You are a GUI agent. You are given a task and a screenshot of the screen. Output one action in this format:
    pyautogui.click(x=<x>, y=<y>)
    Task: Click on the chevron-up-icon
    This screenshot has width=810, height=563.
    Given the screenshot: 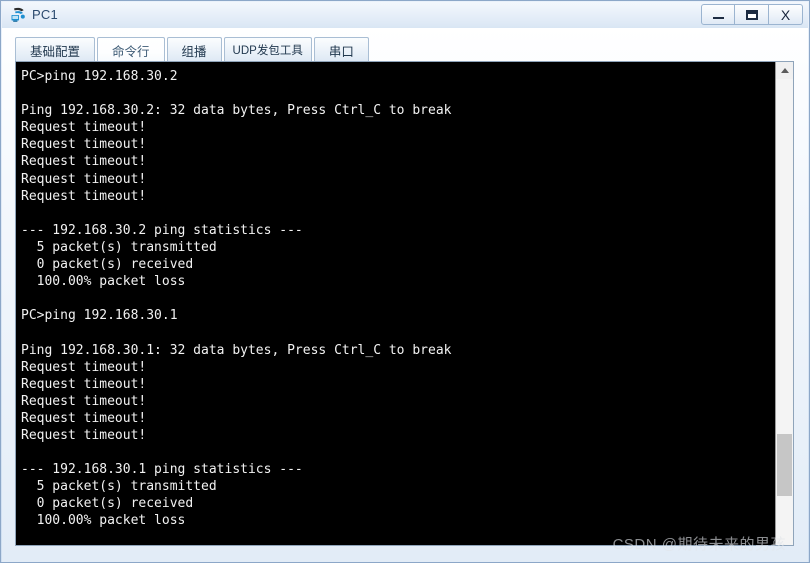 What is the action you would take?
    pyautogui.click(x=784, y=70)
    